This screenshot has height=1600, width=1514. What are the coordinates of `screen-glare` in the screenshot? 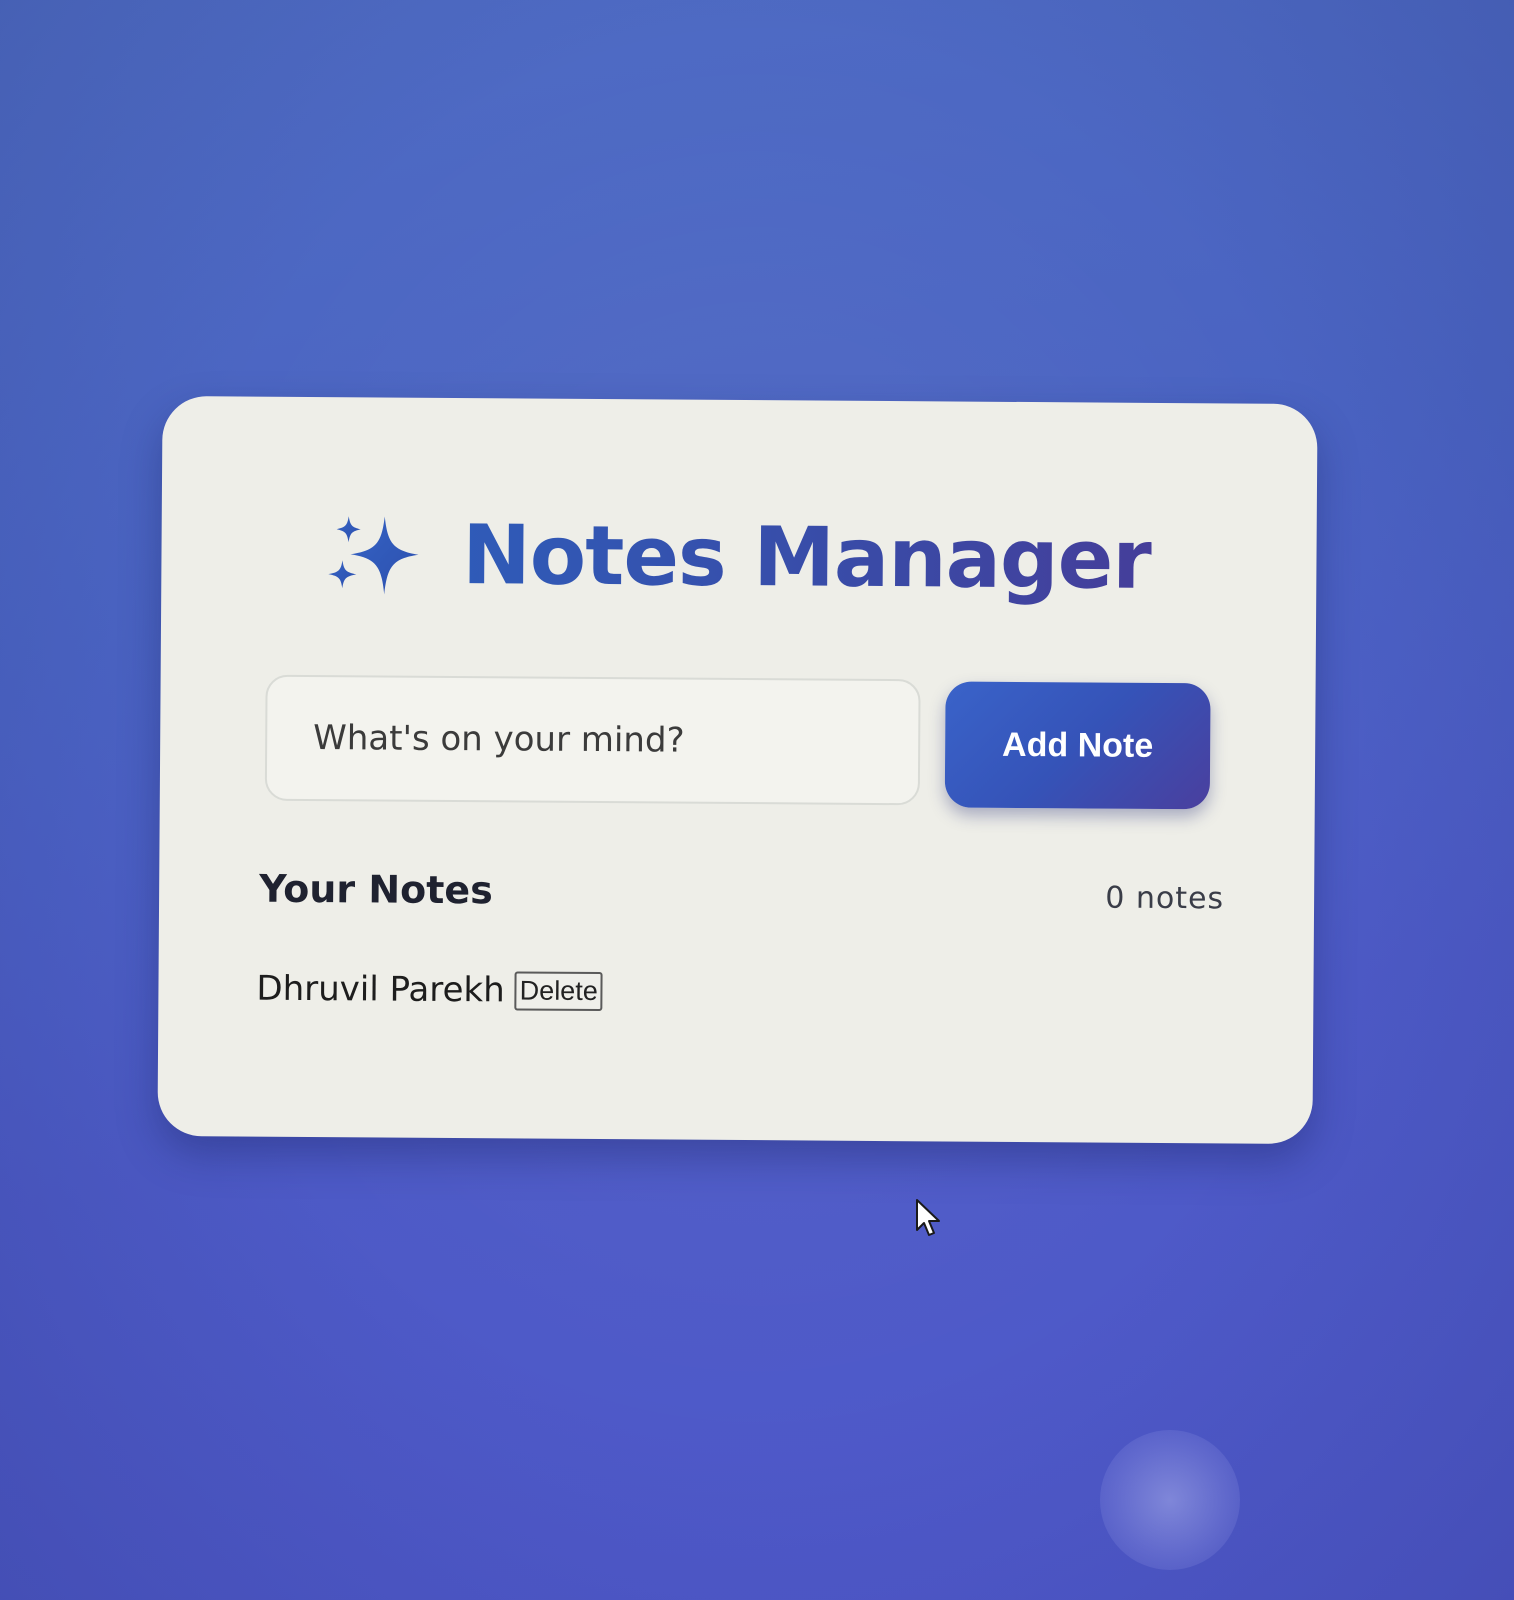 It's located at (1170, 1500).